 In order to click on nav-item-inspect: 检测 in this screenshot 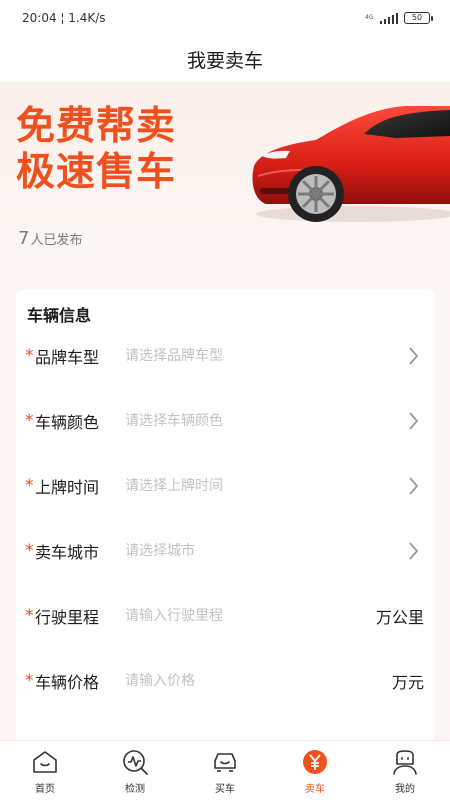, I will do `click(135, 770)`.